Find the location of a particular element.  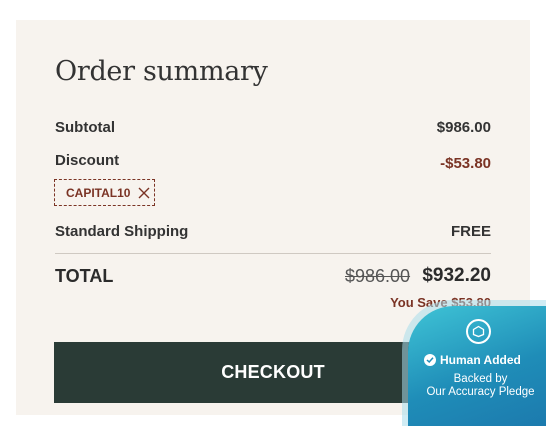

discount-value: -$53.80 is located at coordinates (465, 163).